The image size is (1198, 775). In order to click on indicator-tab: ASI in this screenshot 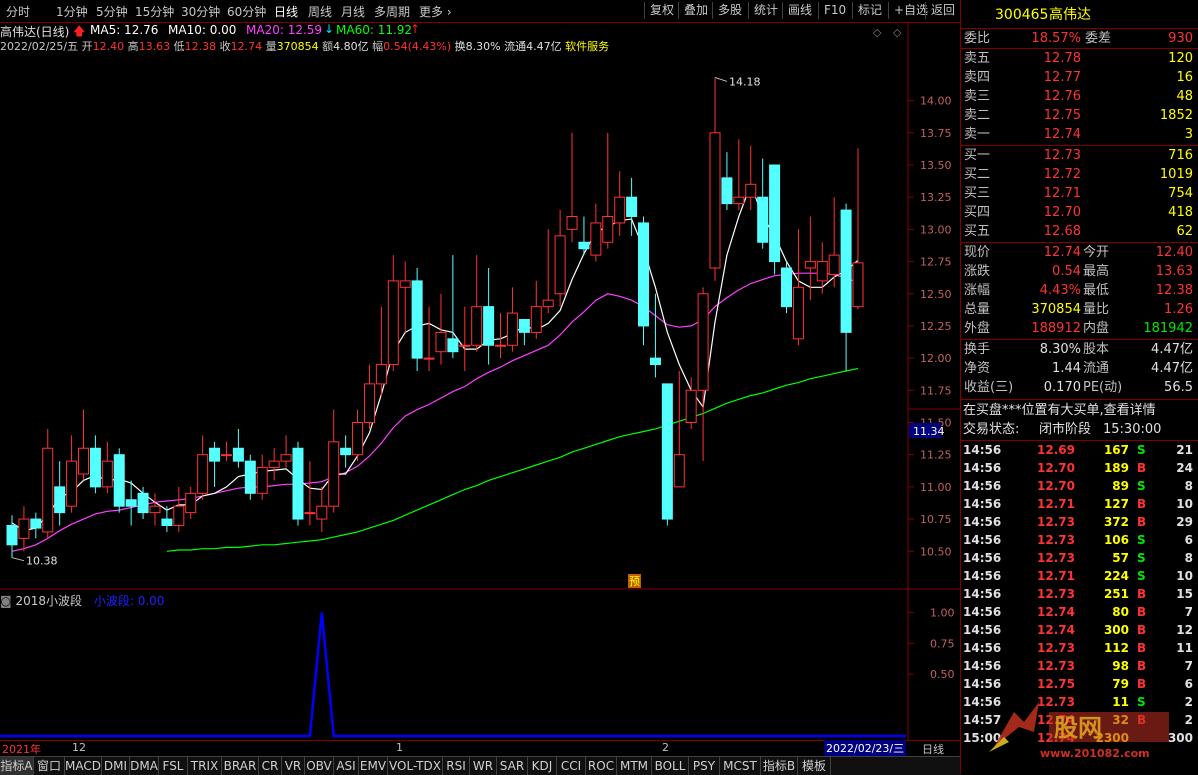, I will do `click(346, 766)`.